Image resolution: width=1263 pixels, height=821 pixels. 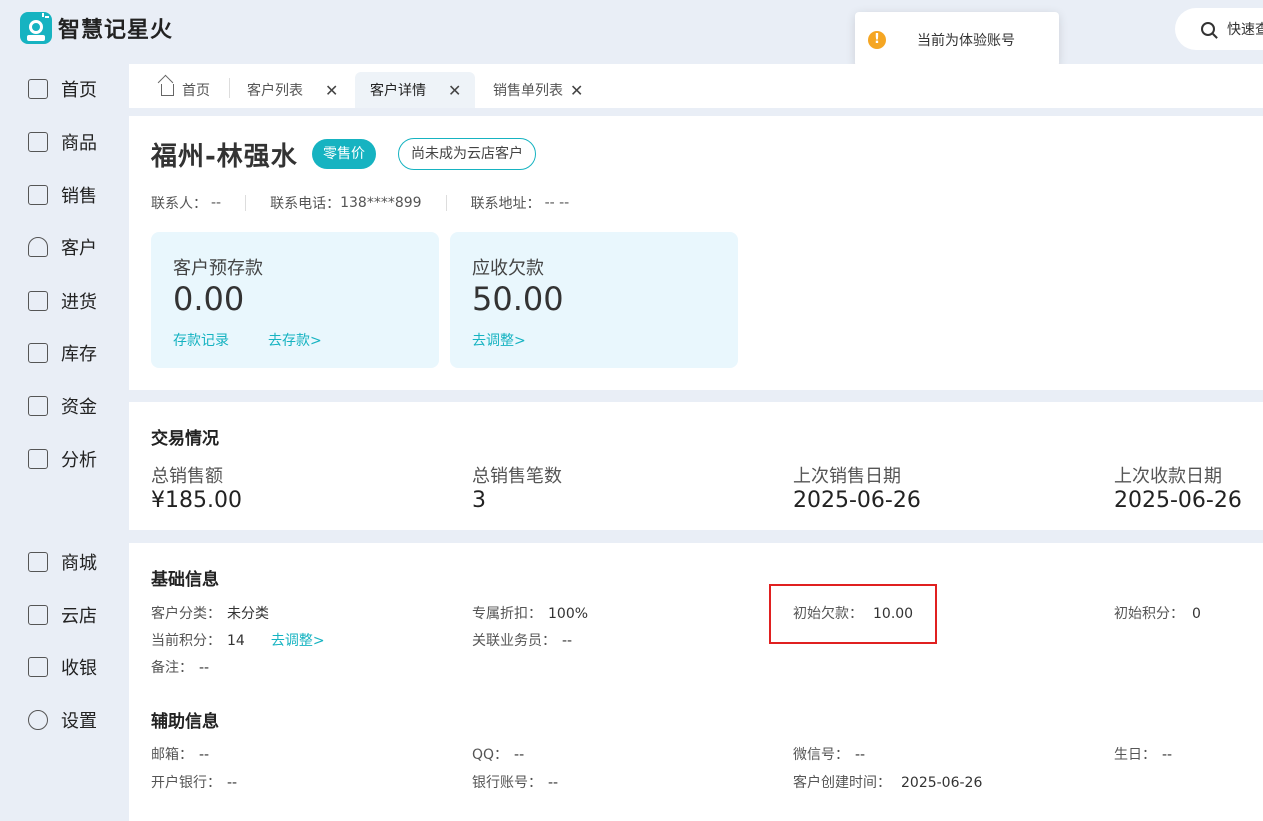 I want to click on section-title: 基础信息, so click(x=185, y=580).